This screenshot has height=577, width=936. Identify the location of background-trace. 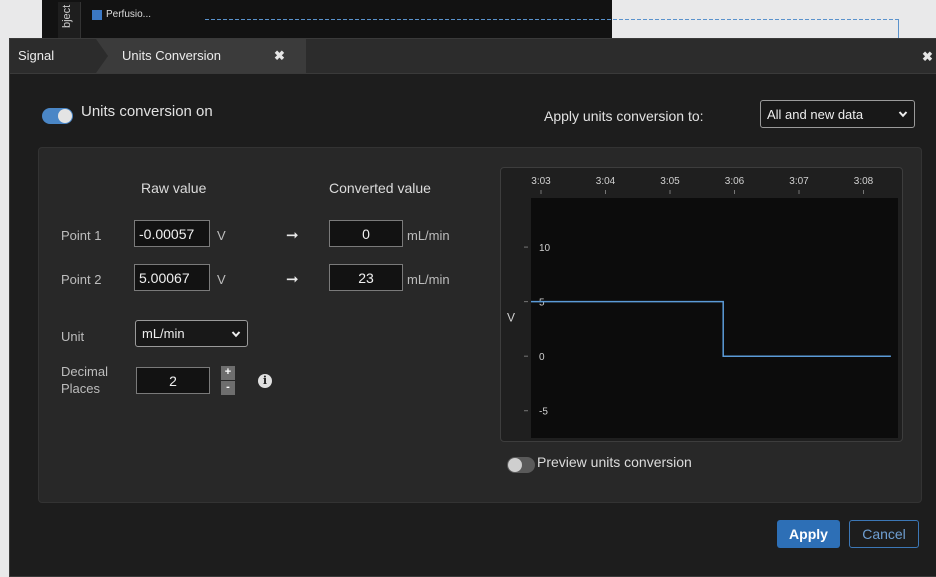
(552, 19).